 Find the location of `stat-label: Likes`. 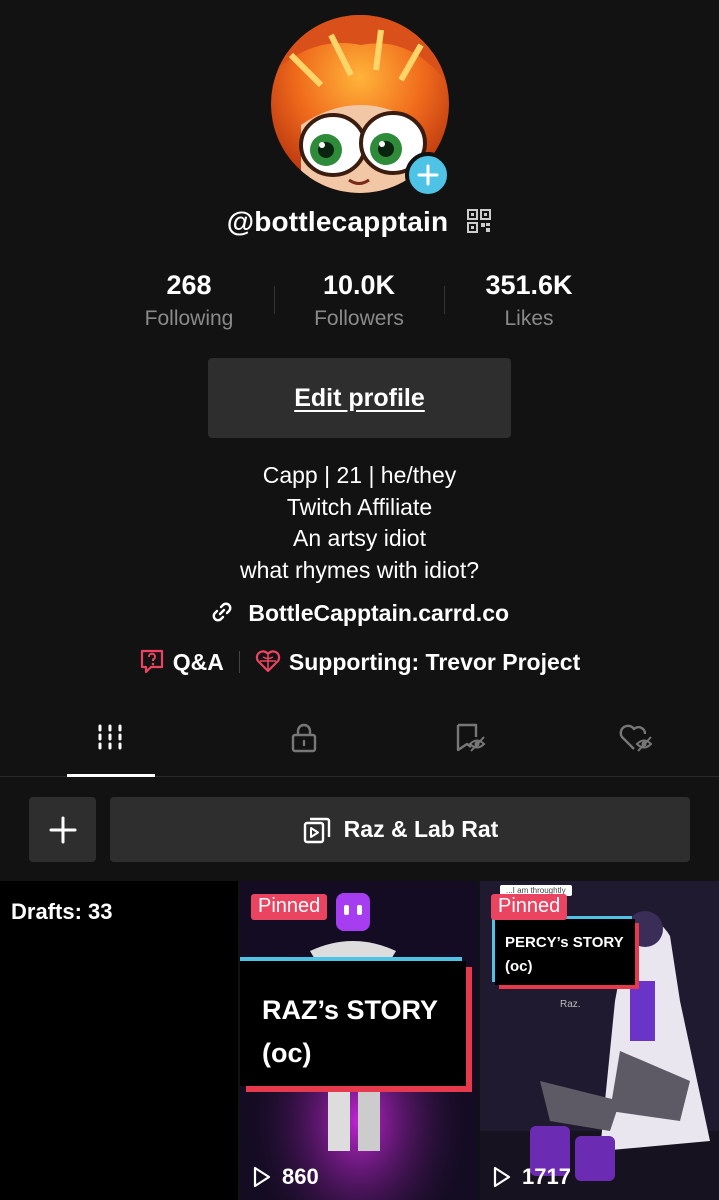

stat-label: Likes is located at coordinates (529, 318).